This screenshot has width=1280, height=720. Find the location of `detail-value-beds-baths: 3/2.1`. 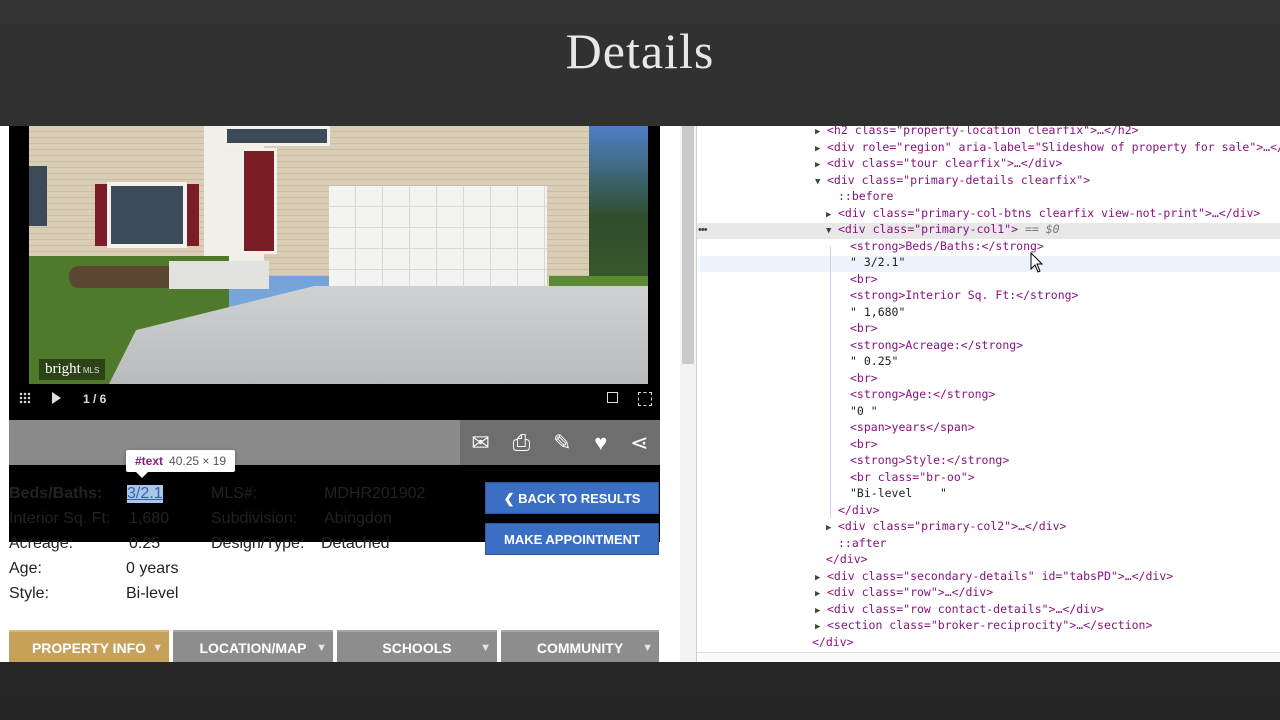

detail-value-beds-baths: 3/2.1 is located at coordinates (145, 494).